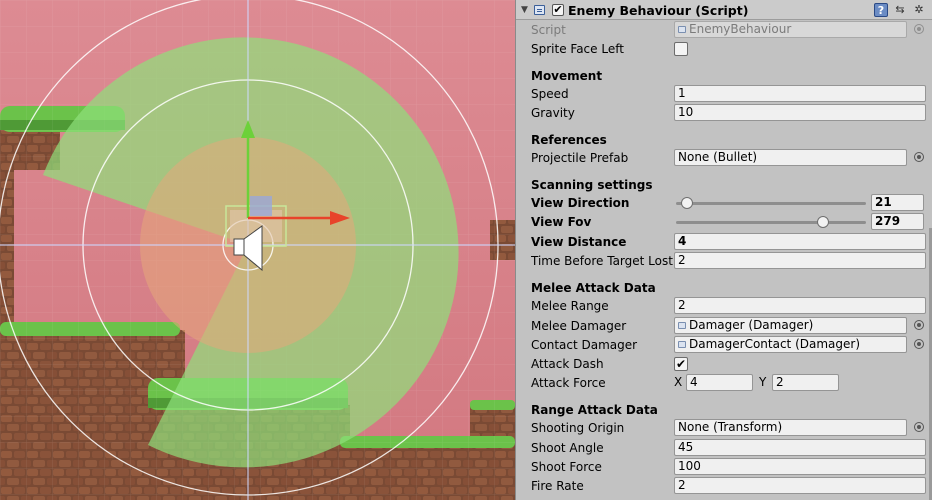 The image size is (932, 500). I want to click on shooting-origin-label: Shooting Origin, so click(578, 428).